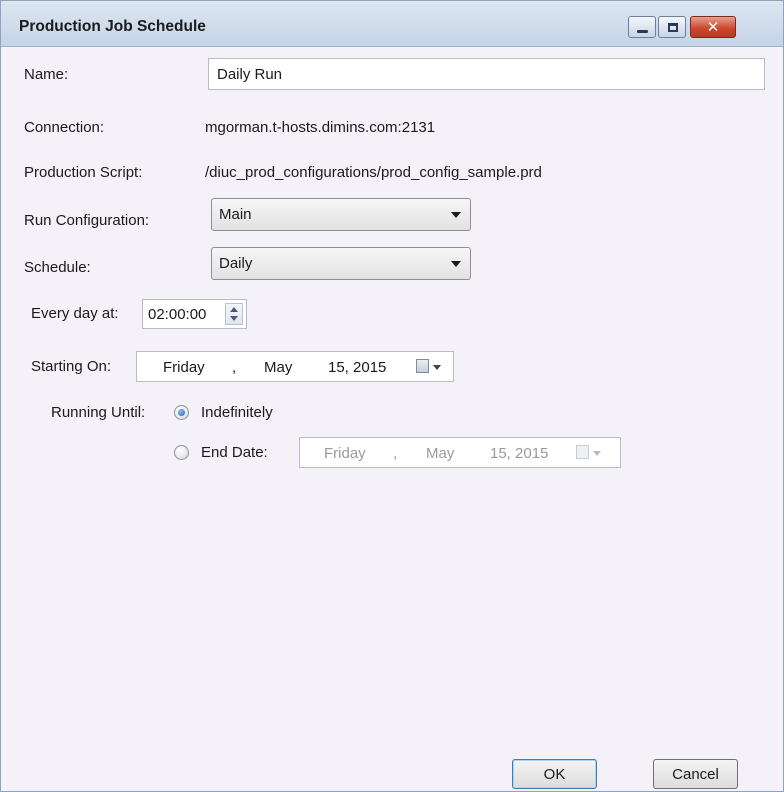  Describe the element at coordinates (460, 452) in the screenshot. I see `end-date-picker: Friday , May 15, 2015` at that location.